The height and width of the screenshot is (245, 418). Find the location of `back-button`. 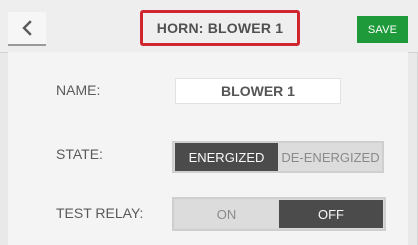

back-button is located at coordinates (27, 29).